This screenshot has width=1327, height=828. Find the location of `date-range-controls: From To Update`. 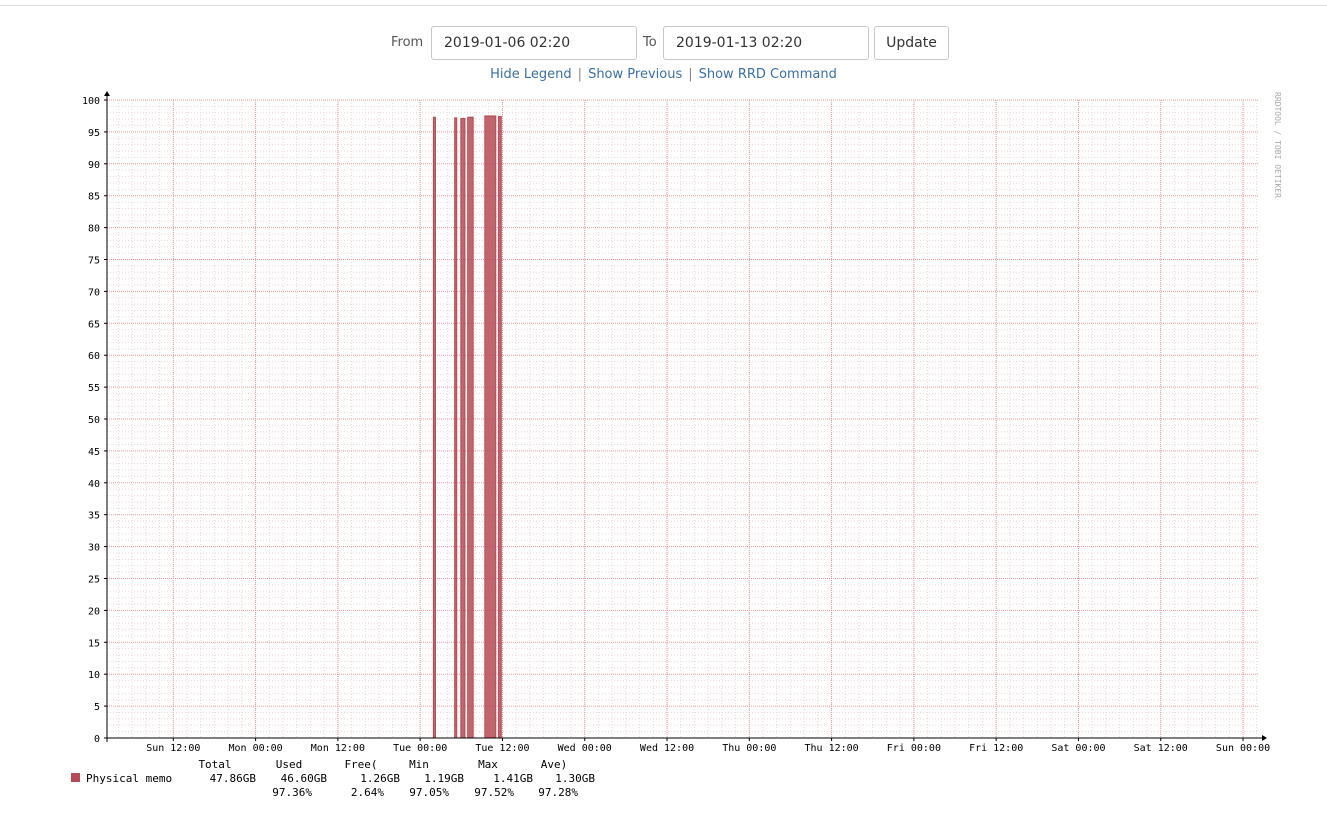

date-range-controls: From To Update is located at coordinates (663, 43).